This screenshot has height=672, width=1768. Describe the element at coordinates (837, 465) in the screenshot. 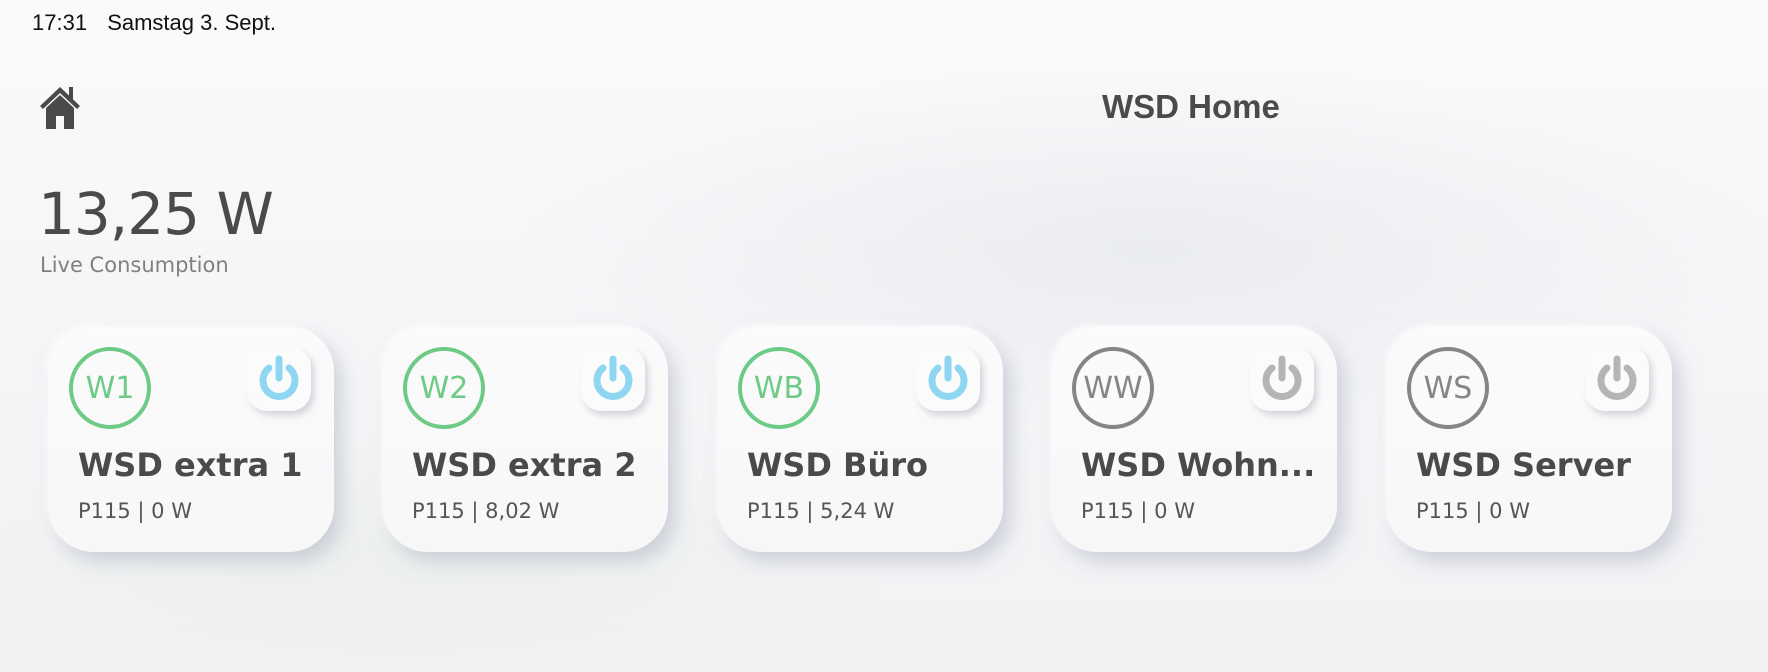

I see `device-name: WSD Büro` at that location.